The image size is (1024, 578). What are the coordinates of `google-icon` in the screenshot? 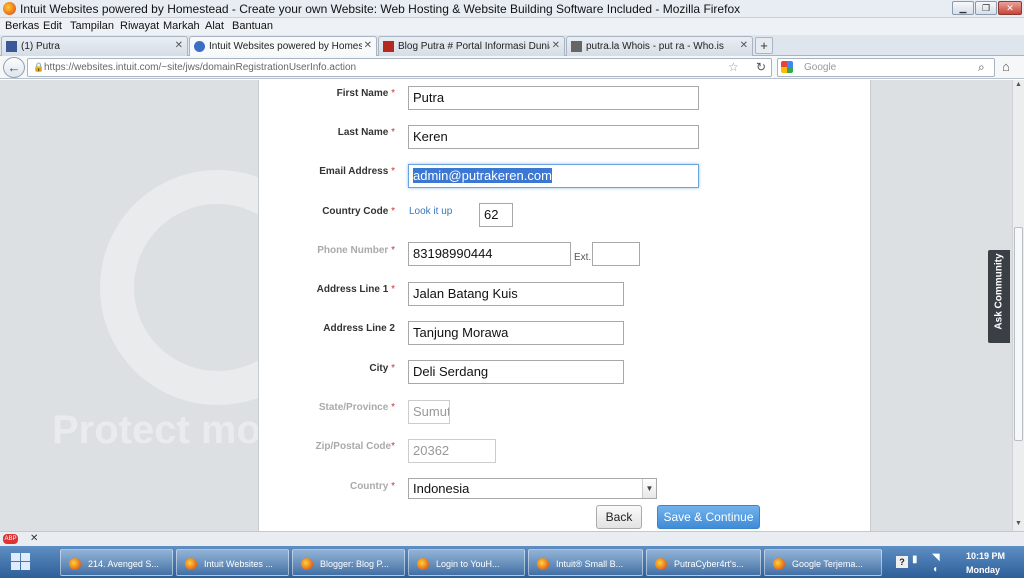 It's located at (787, 67).